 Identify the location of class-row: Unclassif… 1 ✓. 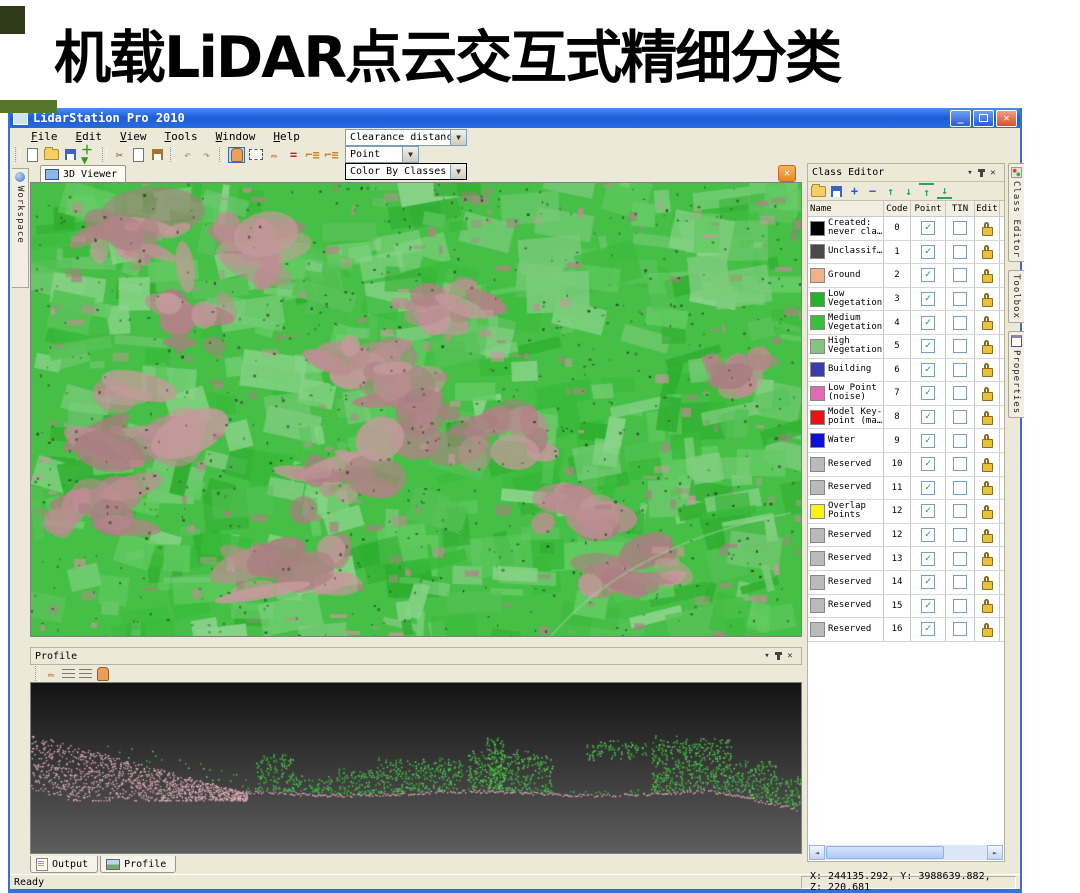
(906, 252).